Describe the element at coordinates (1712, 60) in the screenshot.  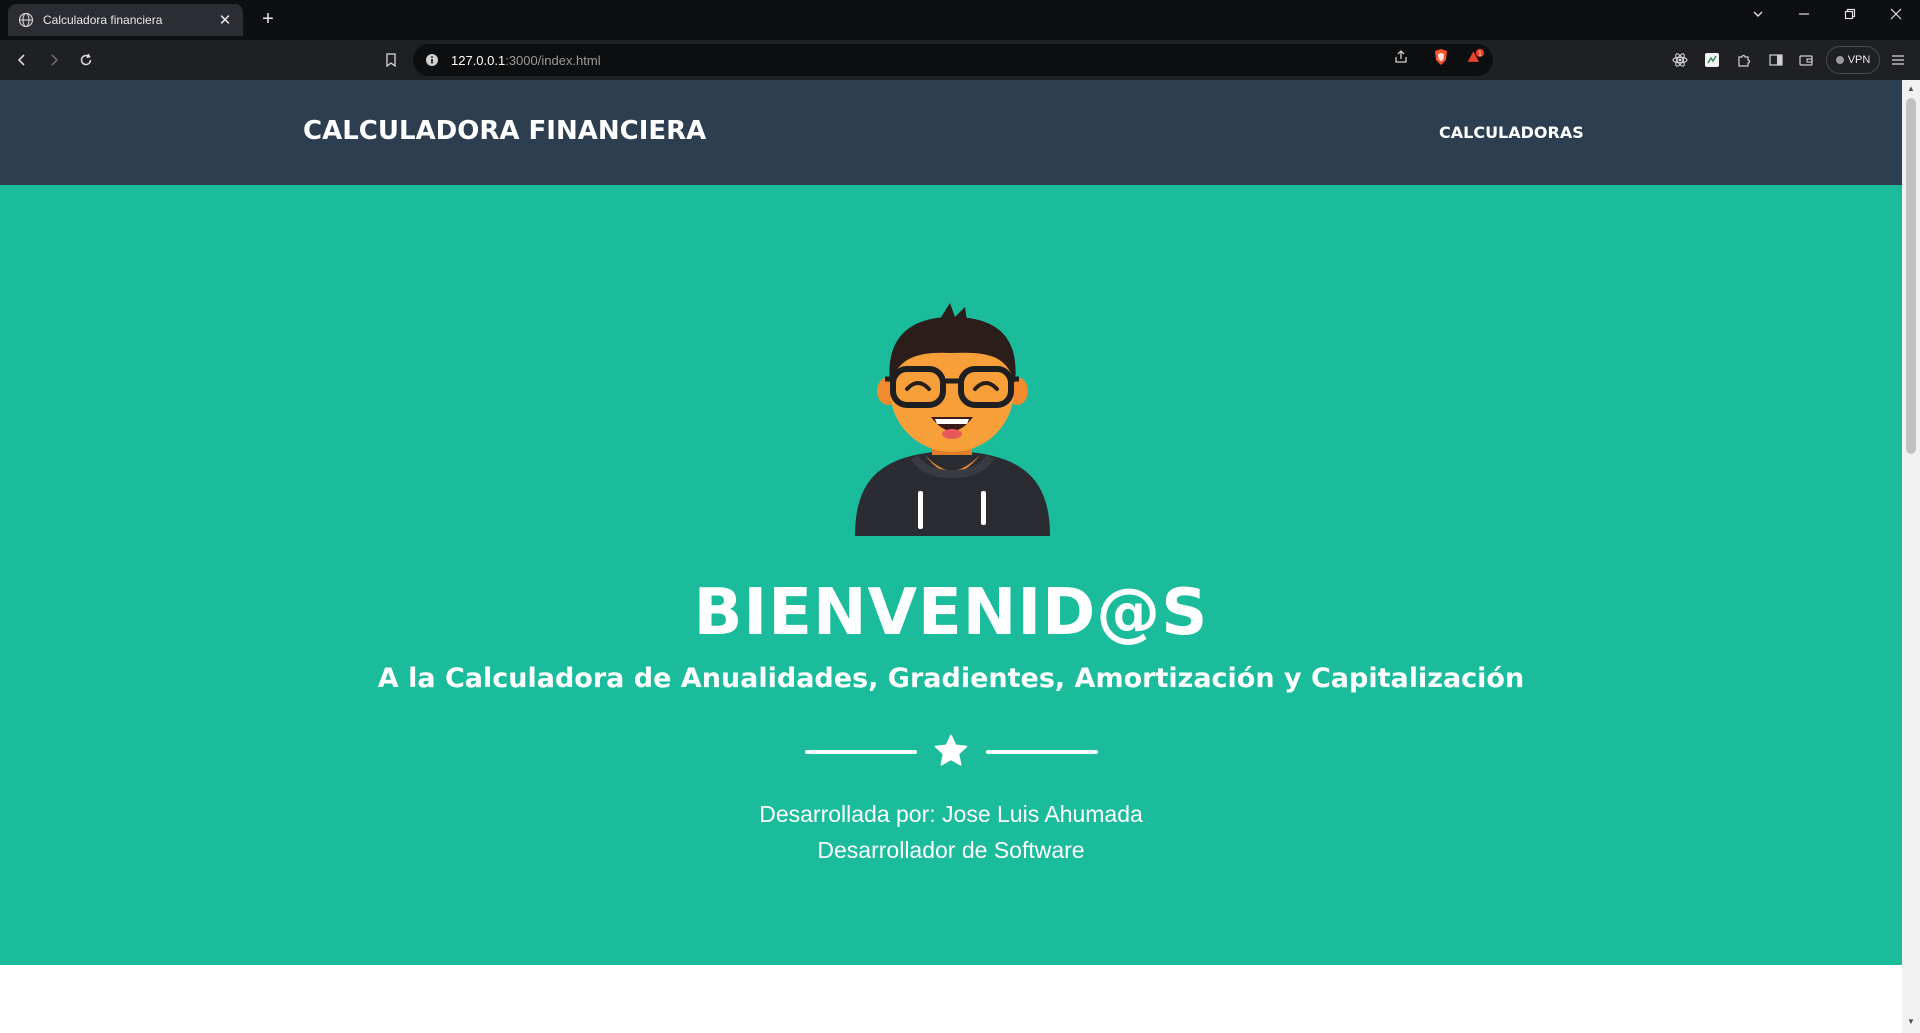
I see `extension-icon` at that location.